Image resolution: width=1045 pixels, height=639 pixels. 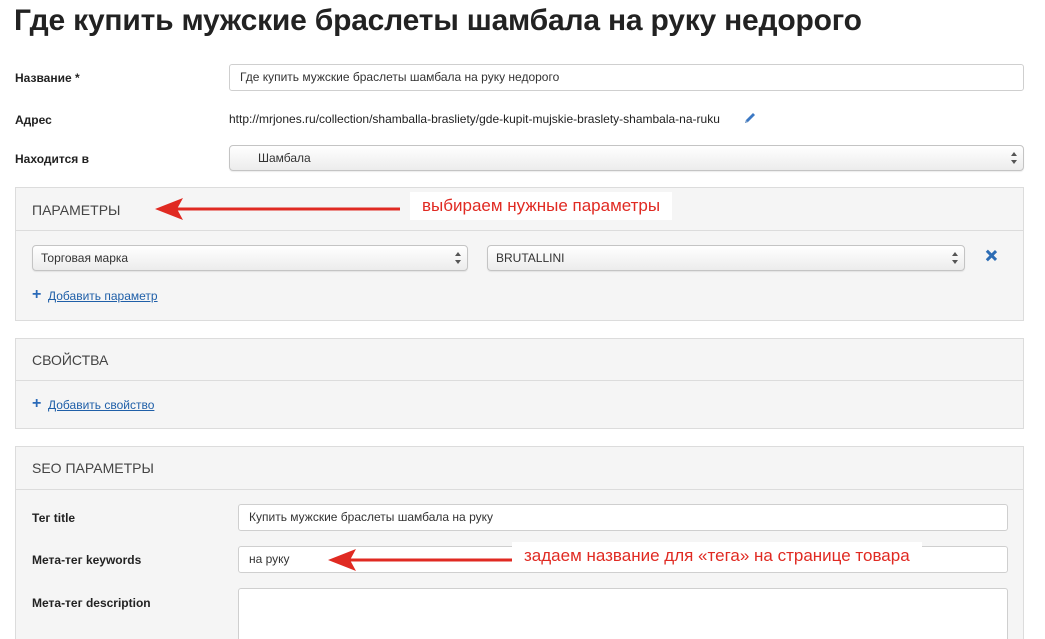 I want to click on param-name-select: Торговая марка, so click(x=250, y=258).